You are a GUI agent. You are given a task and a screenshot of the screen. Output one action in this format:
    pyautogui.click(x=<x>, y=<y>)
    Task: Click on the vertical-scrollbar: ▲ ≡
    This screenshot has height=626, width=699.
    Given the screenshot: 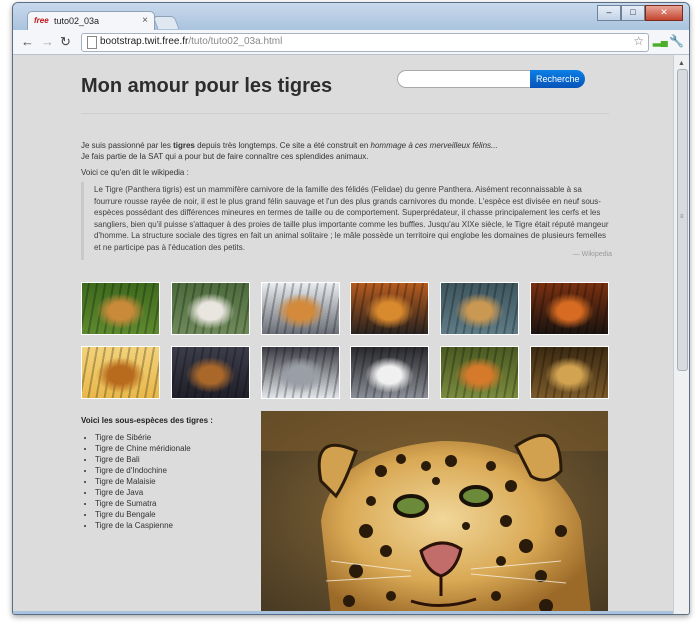 What is the action you would take?
    pyautogui.click(x=681, y=334)
    